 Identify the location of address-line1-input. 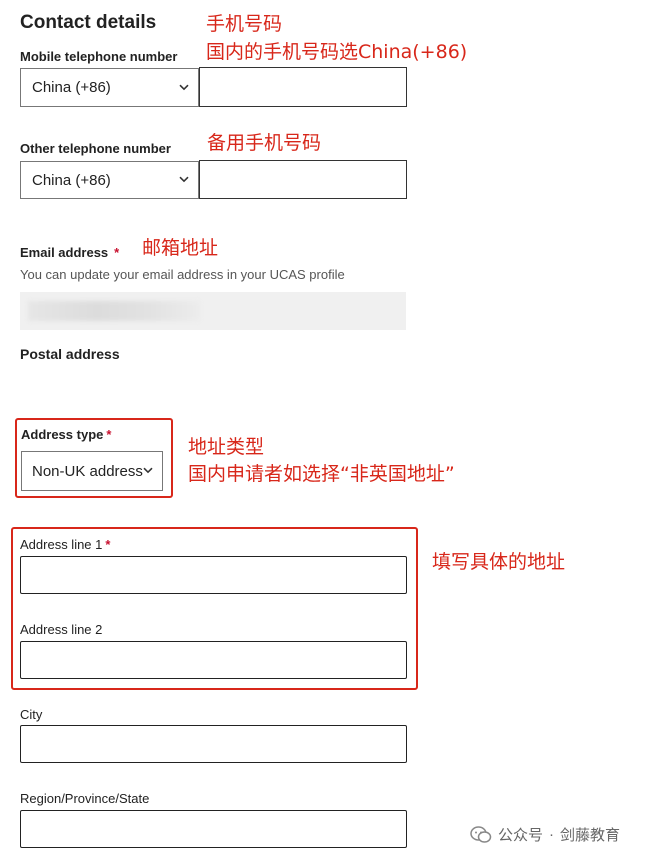
(213, 575).